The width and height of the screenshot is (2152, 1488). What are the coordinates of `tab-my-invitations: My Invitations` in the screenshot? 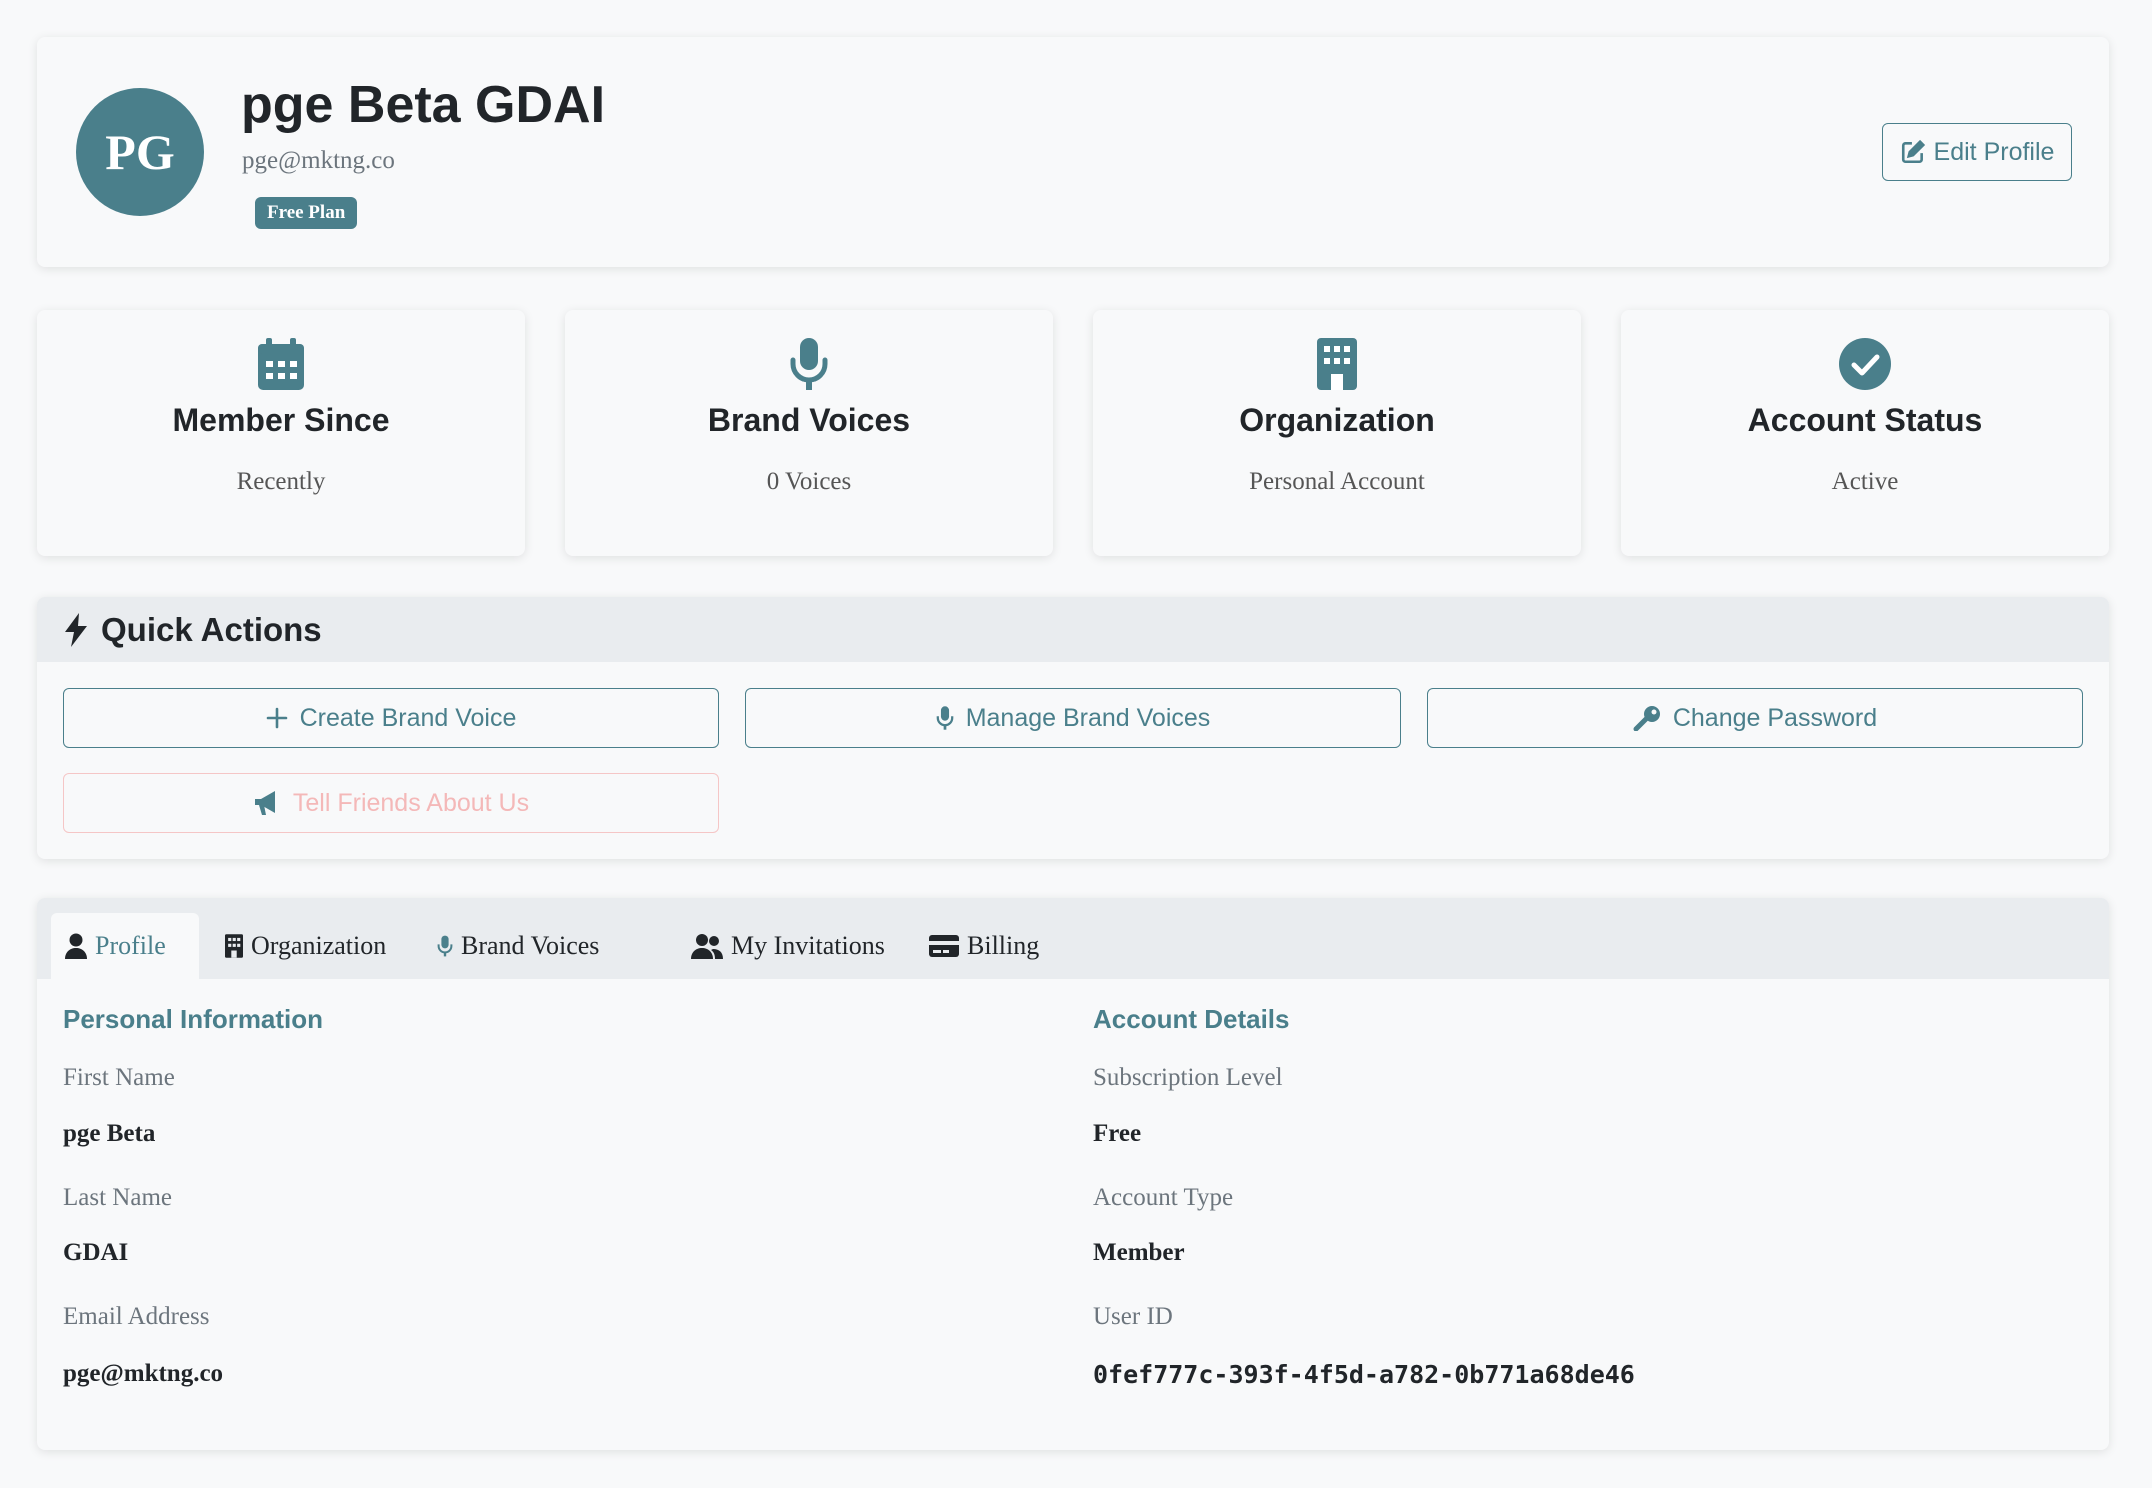 It's located at (788, 946).